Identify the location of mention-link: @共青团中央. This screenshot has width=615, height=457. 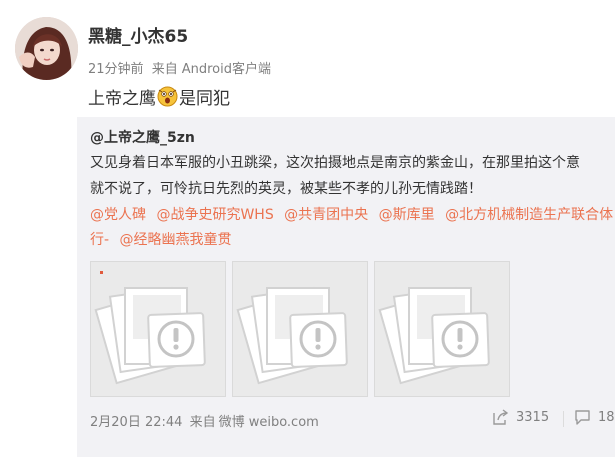
(326, 215).